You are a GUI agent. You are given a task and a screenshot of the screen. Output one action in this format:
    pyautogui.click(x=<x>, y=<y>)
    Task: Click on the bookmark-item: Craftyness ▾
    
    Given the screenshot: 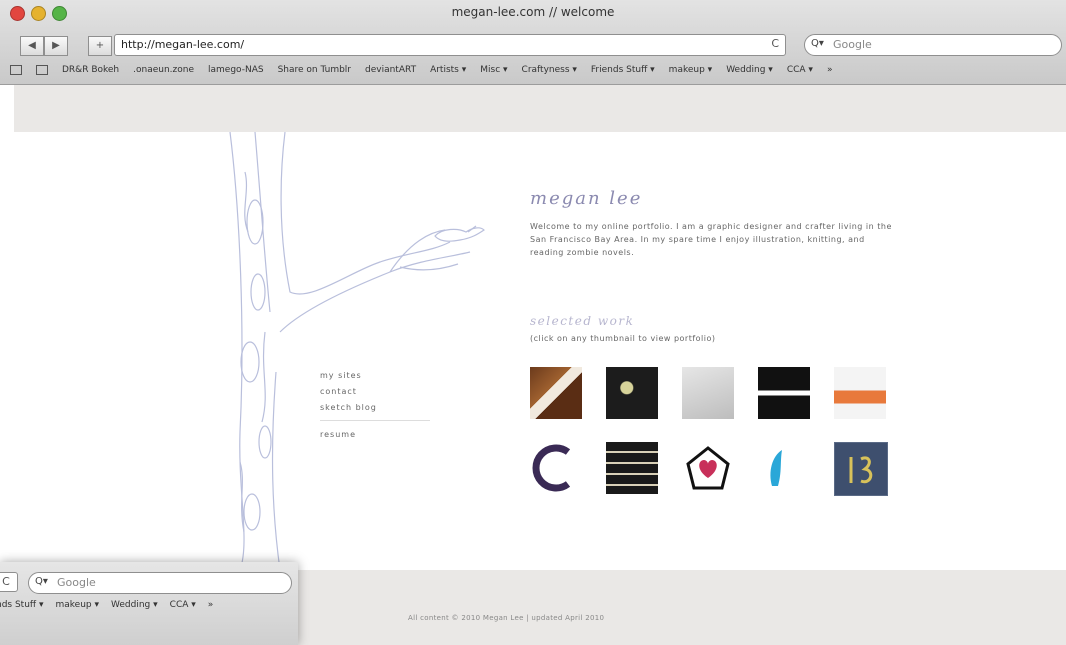 What is the action you would take?
    pyautogui.click(x=549, y=70)
    